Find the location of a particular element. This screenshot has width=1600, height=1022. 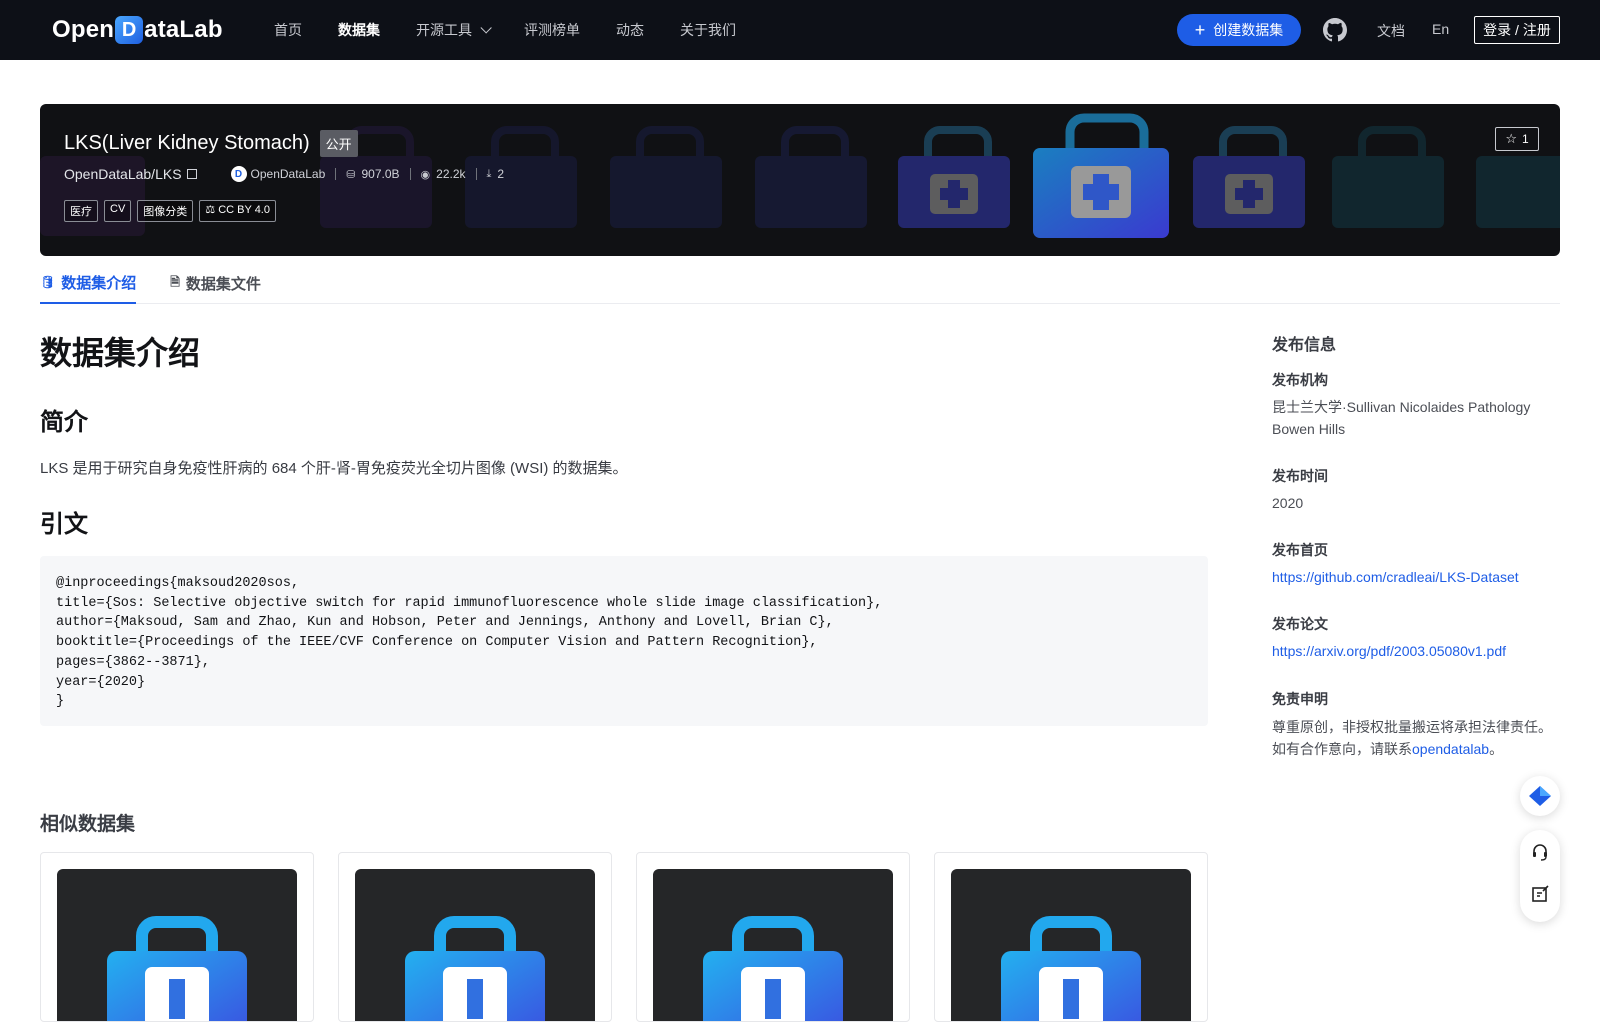

floating-brand-button is located at coordinates (1540, 796).